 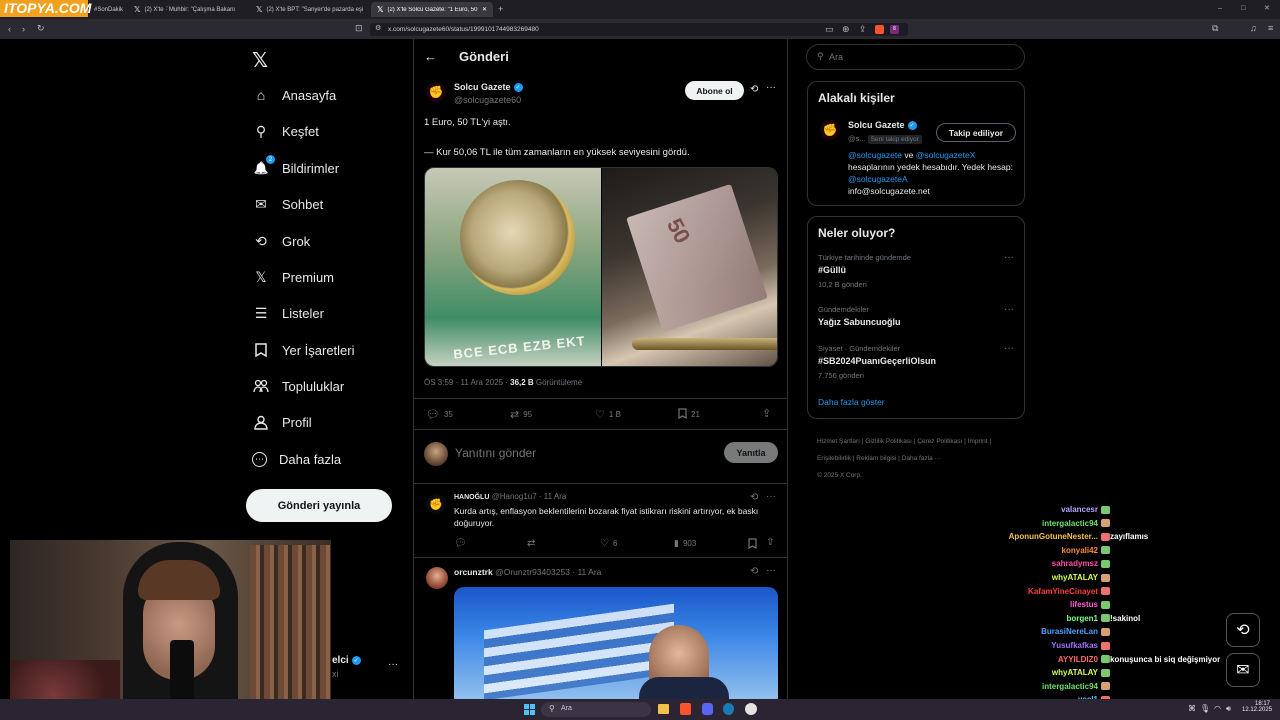 What do you see at coordinates (484, 9) in the screenshot?
I see `close-tab-icon: ✕` at bounding box center [484, 9].